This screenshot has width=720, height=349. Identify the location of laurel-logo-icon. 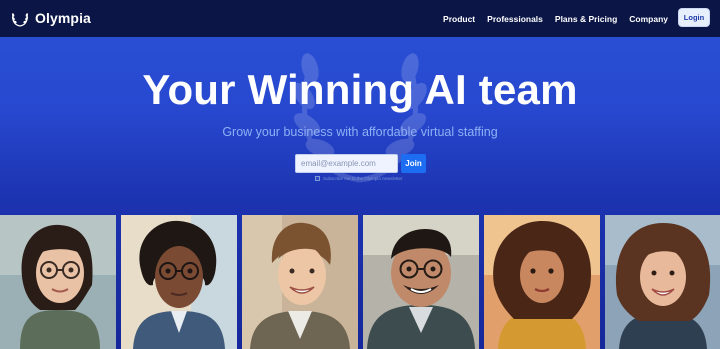
(20, 20).